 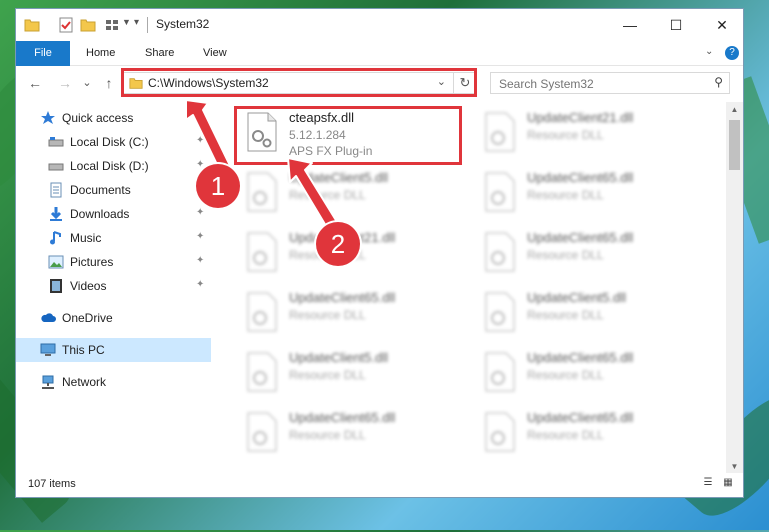 What do you see at coordinates (338, 244) in the screenshot?
I see `annotation-badge-2: 2` at bounding box center [338, 244].